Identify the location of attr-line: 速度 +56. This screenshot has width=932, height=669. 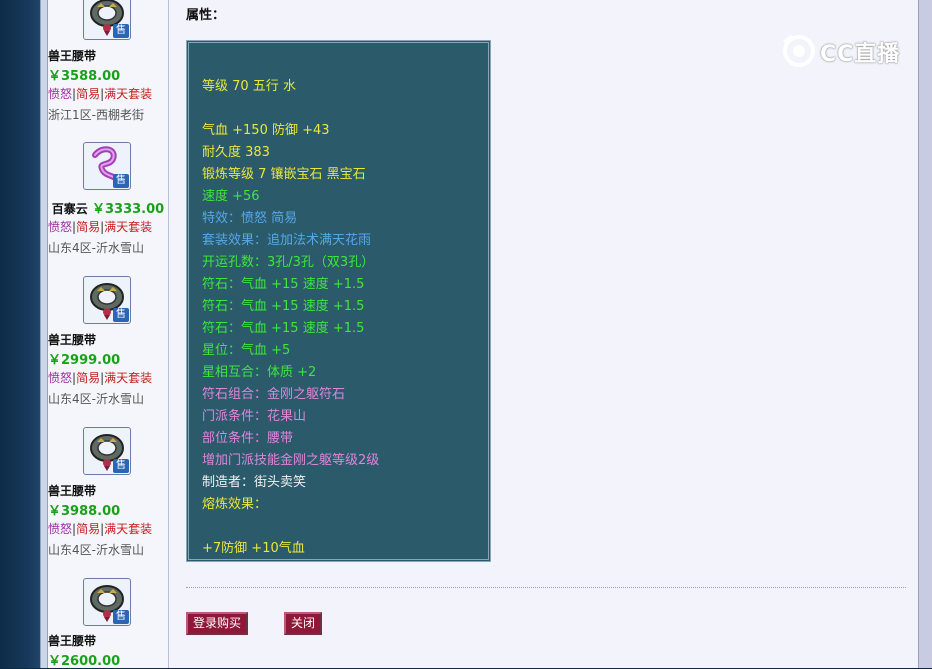
(231, 196).